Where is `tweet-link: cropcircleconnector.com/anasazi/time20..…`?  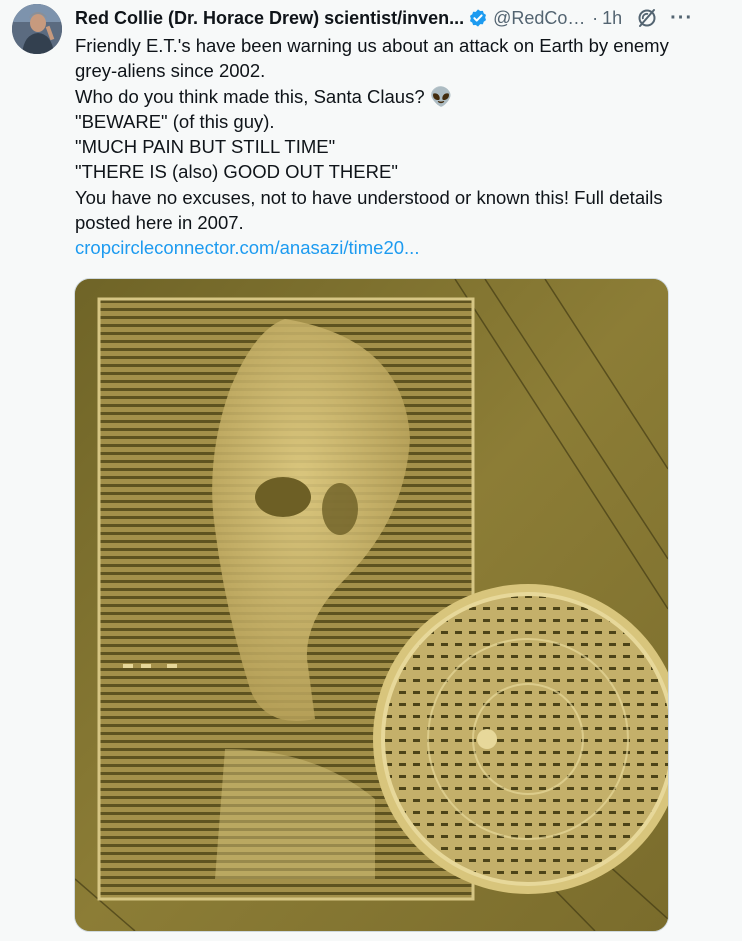
tweet-link: cropcircleconnector.com/anasazi/time20..… is located at coordinates (400, 247).